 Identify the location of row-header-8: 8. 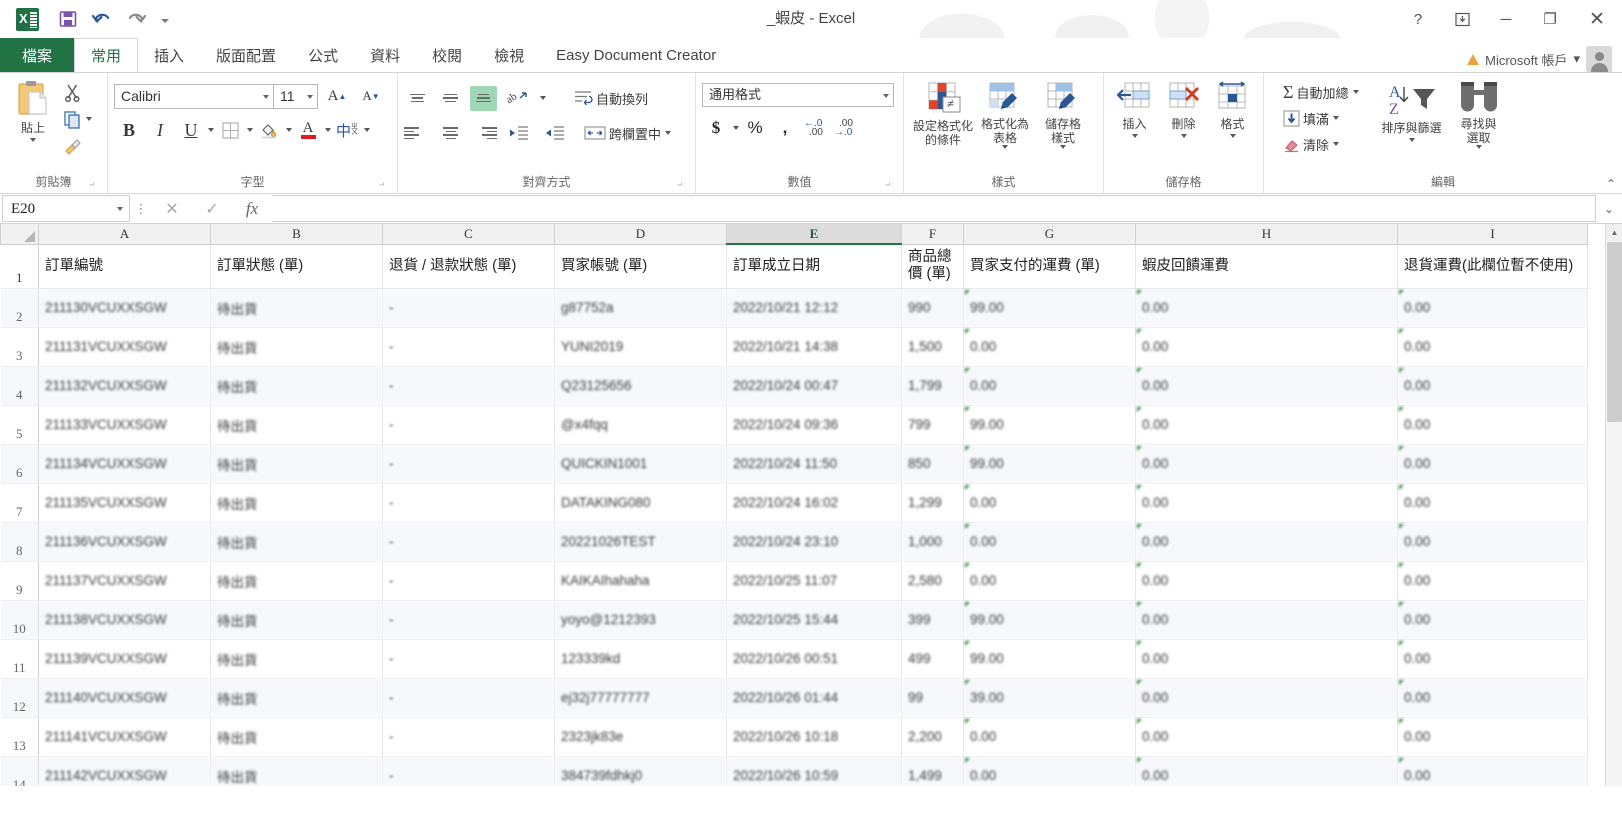
(19, 542).